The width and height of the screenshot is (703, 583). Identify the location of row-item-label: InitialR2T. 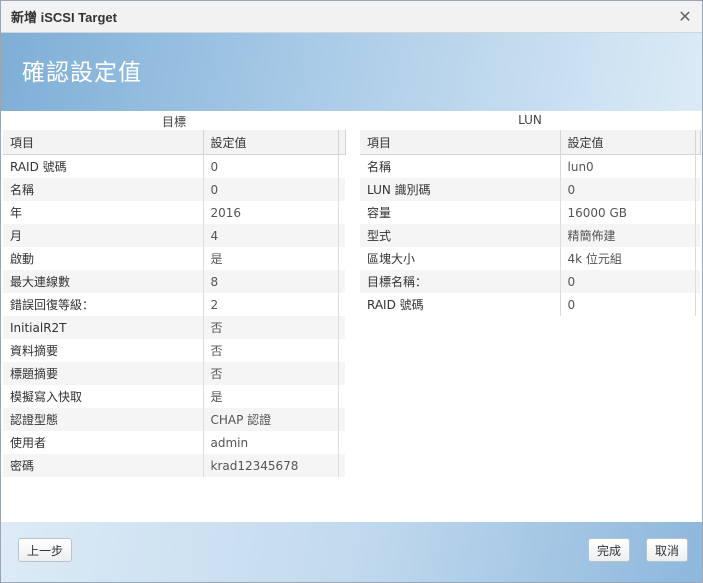
(103, 327).